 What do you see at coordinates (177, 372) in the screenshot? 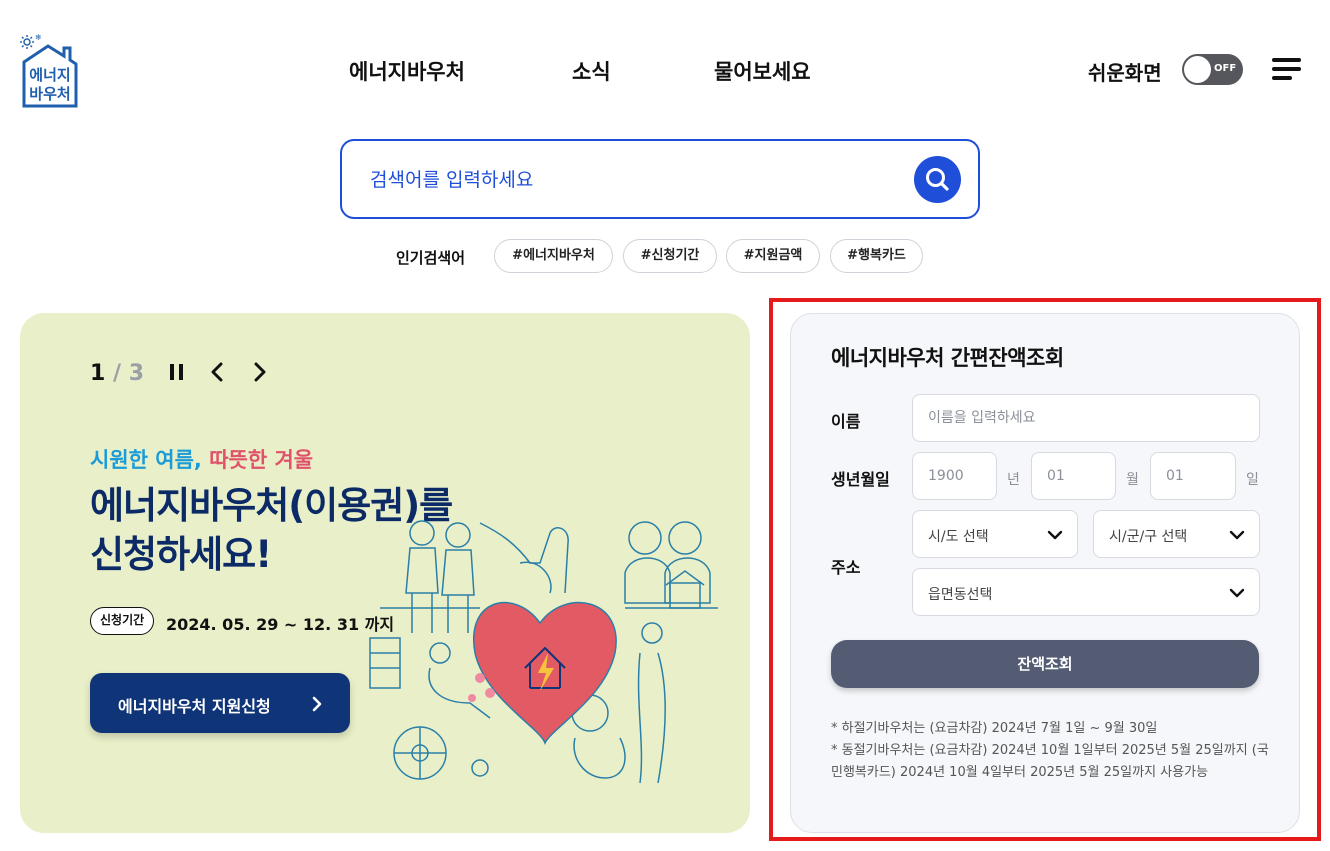
I see `pause-icon` at bounding box center [177, 372].